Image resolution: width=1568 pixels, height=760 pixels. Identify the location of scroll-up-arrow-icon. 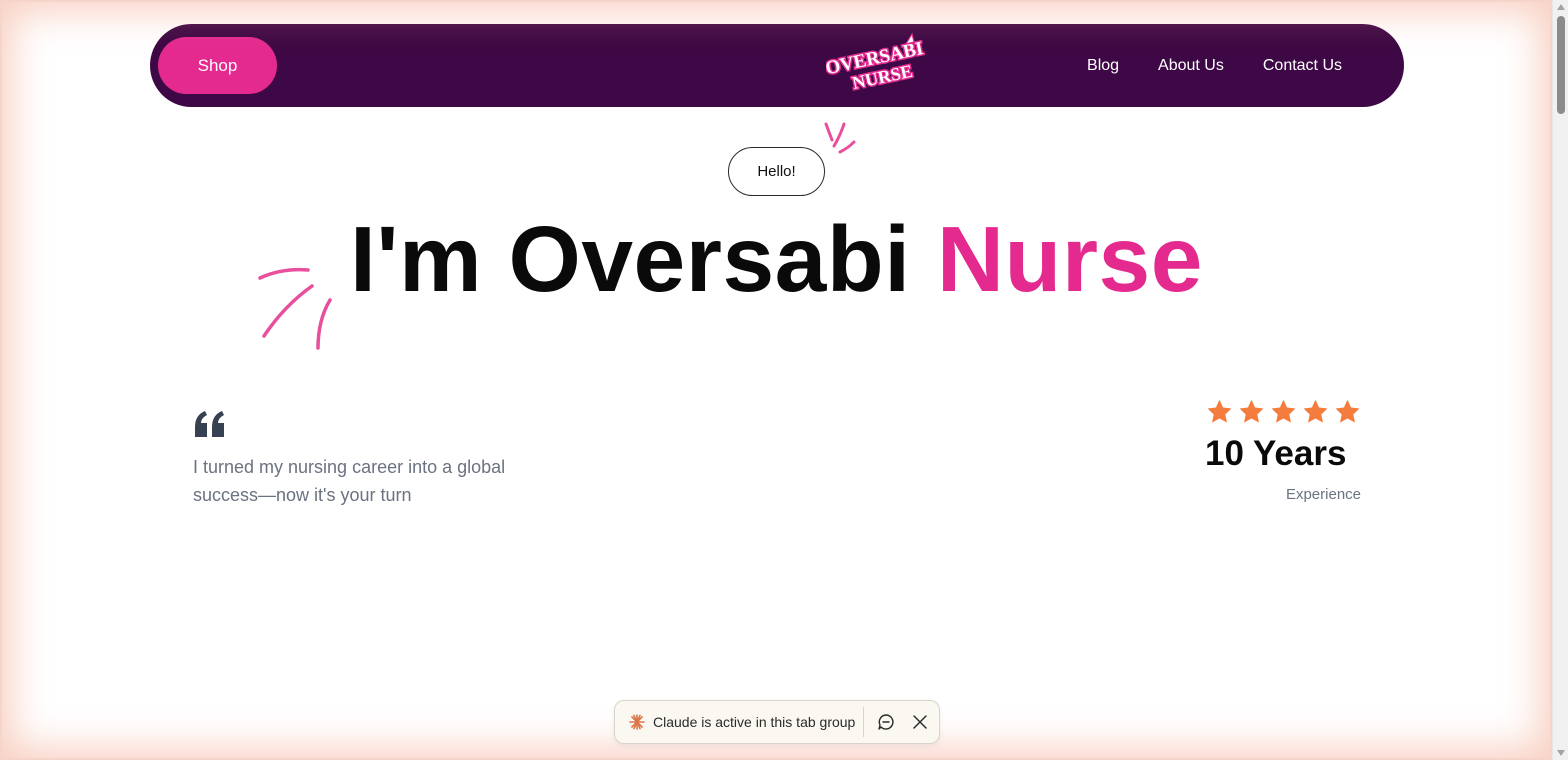
(1561, 7).